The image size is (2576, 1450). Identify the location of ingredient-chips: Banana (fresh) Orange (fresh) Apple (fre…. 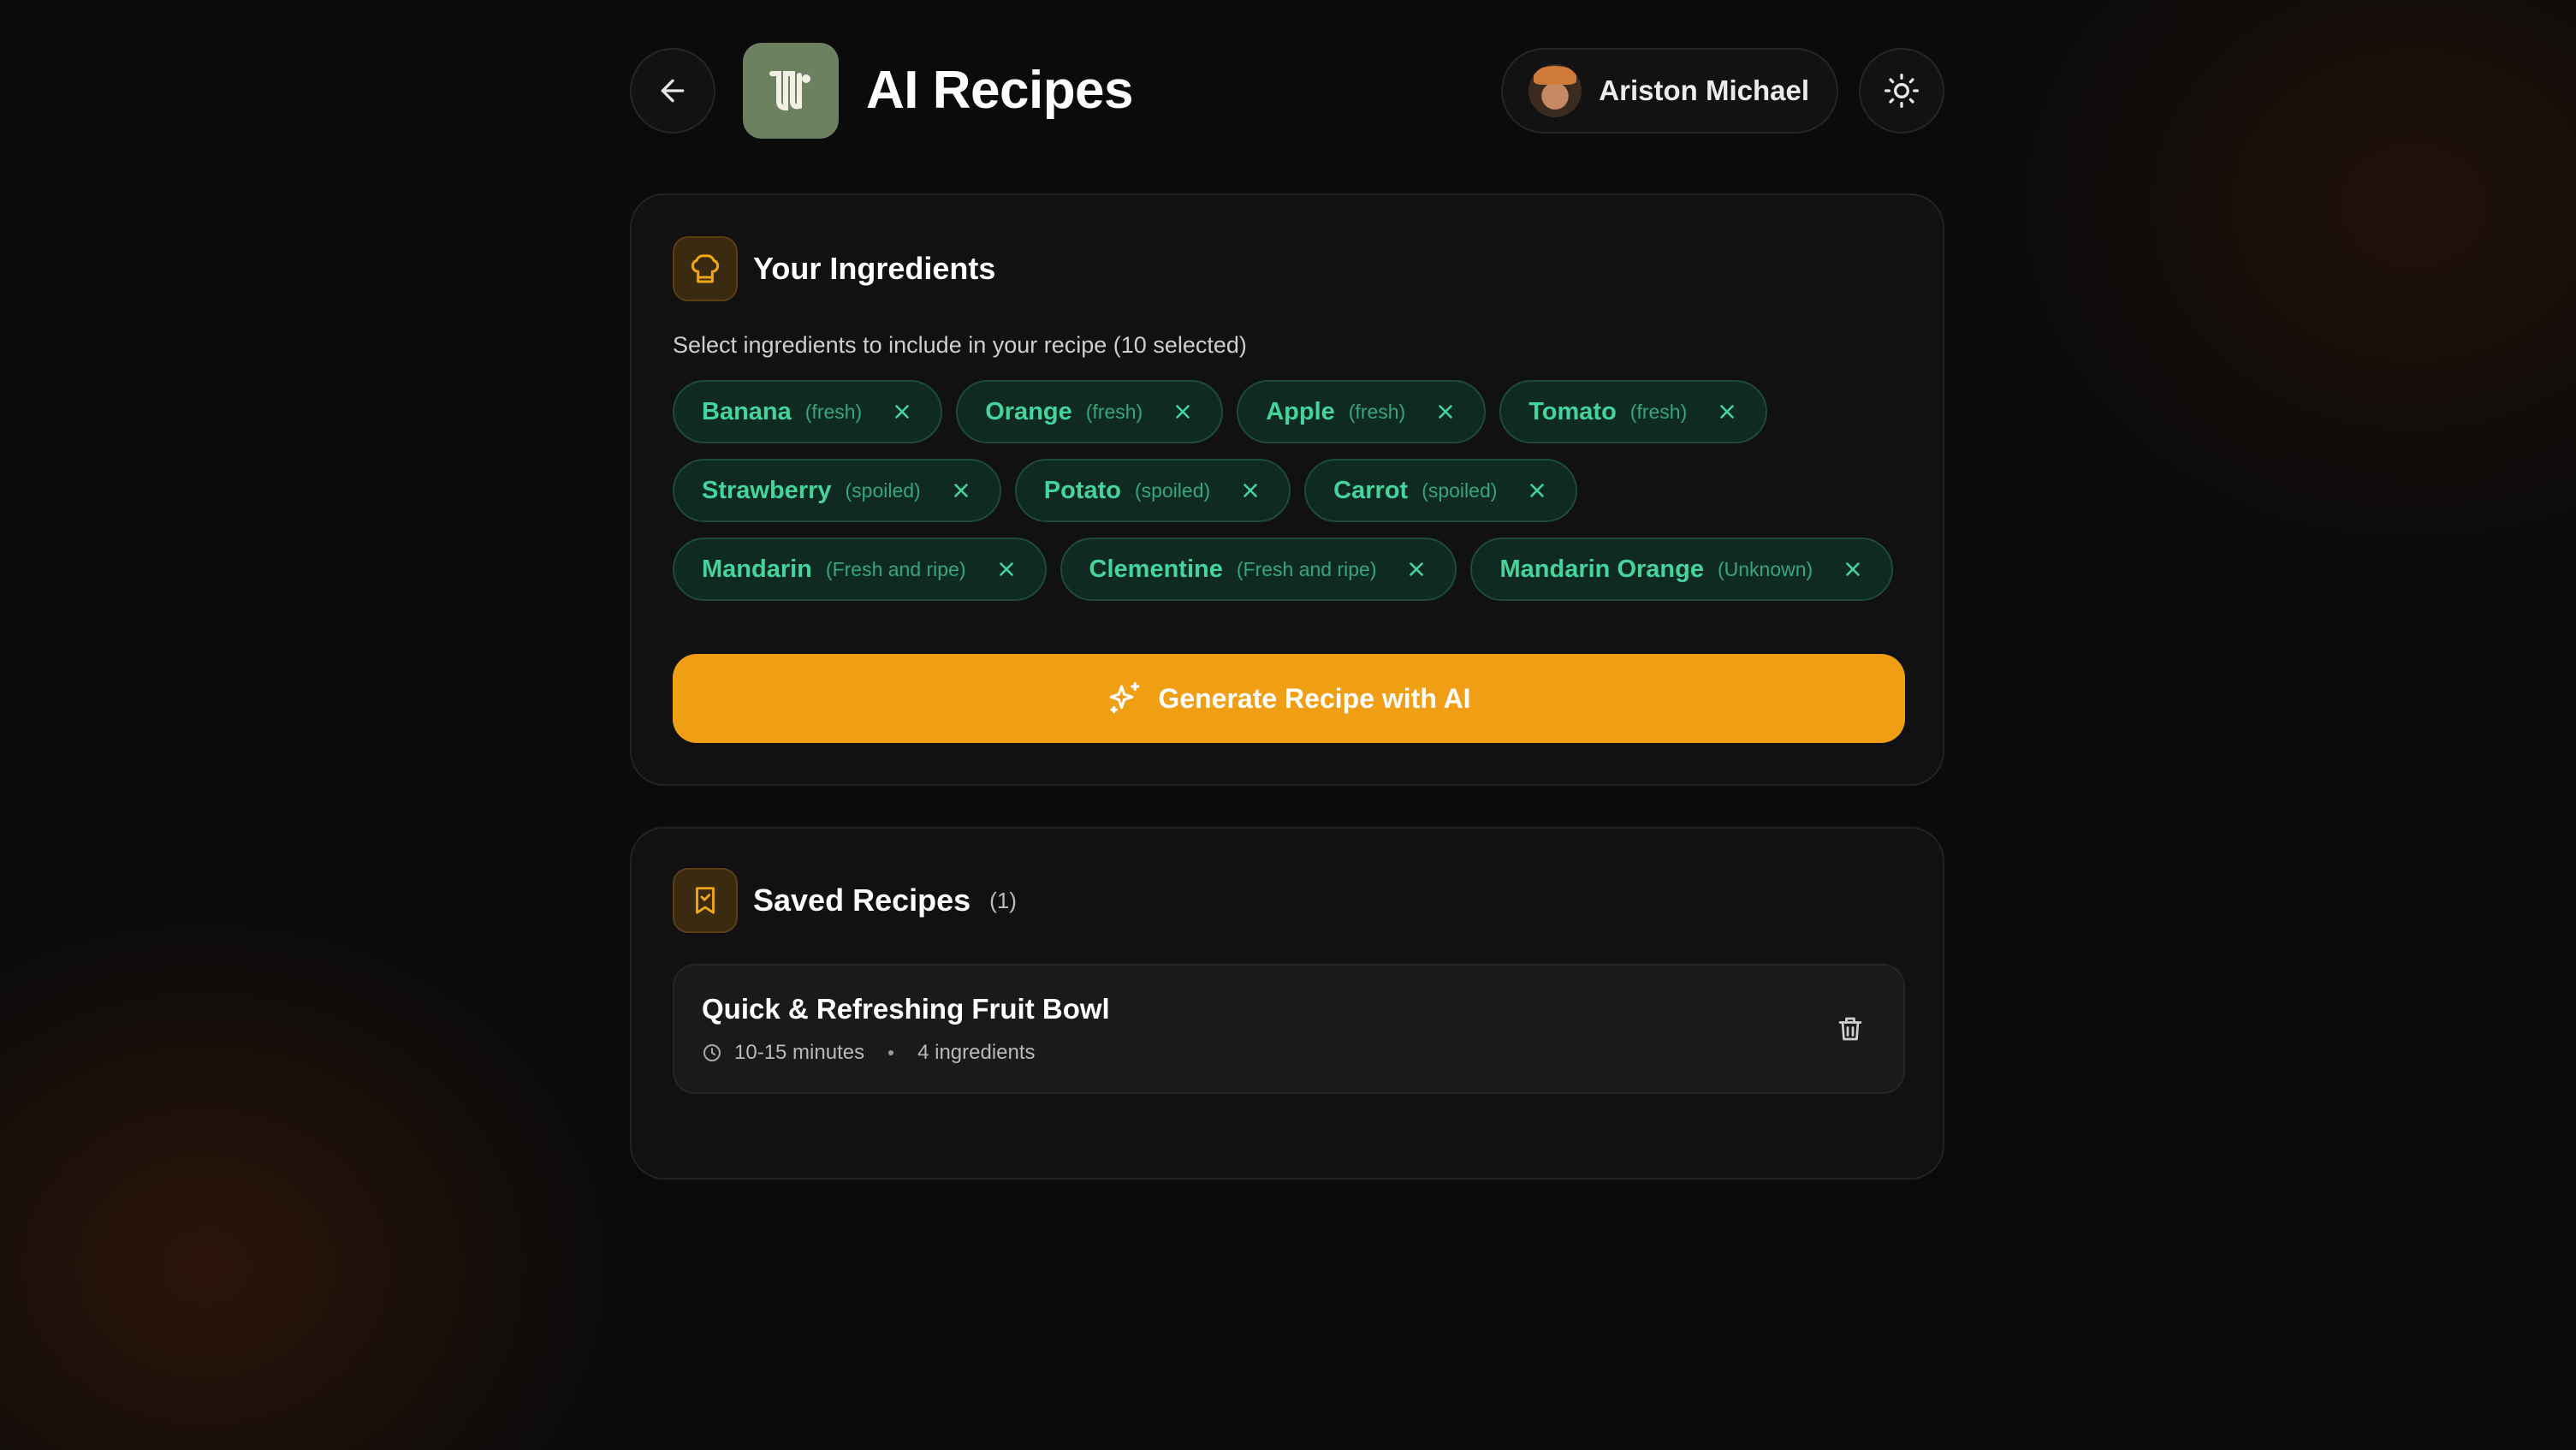
(1289, 498).